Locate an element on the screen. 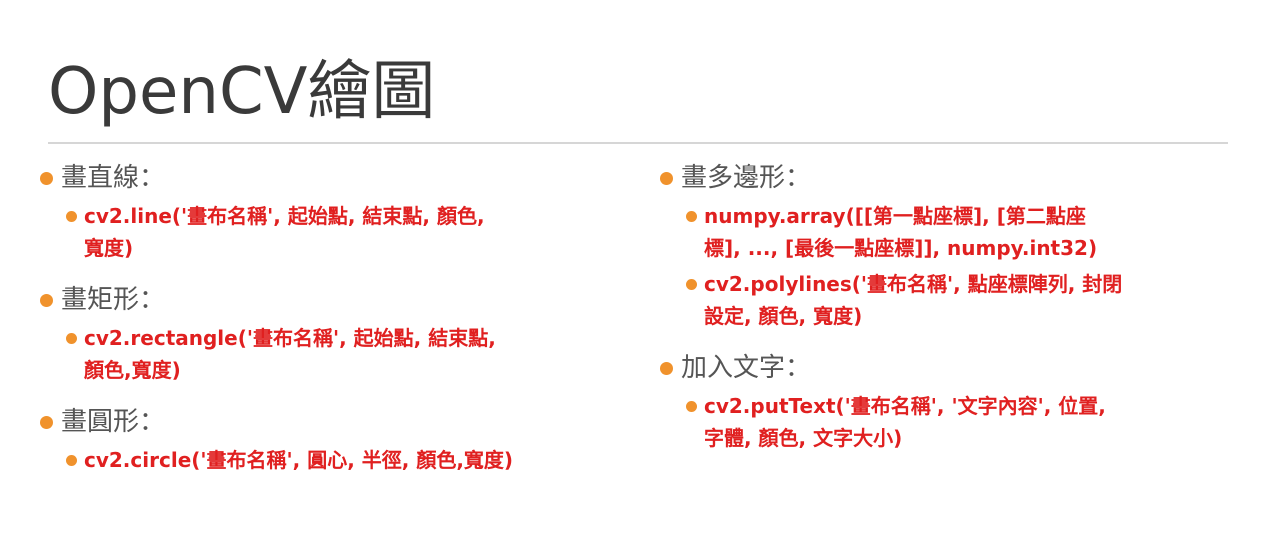 The image size is (1269, 537). section-heading: 加入文字： is located at coordinates (940, 368).